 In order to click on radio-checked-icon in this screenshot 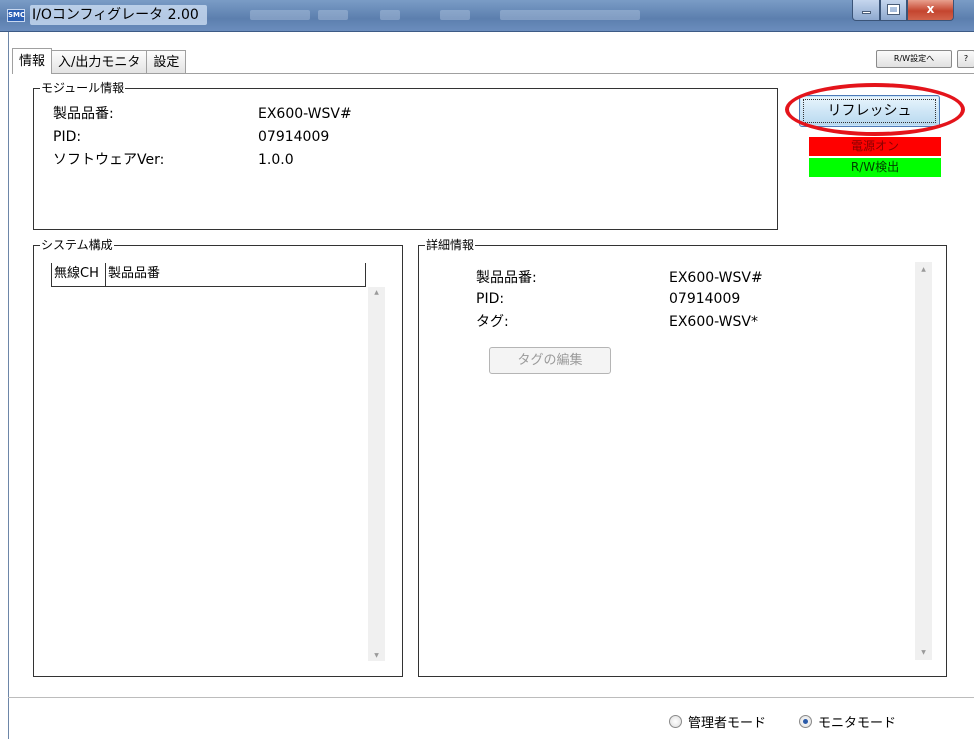, I will do `click(805, 721)`.